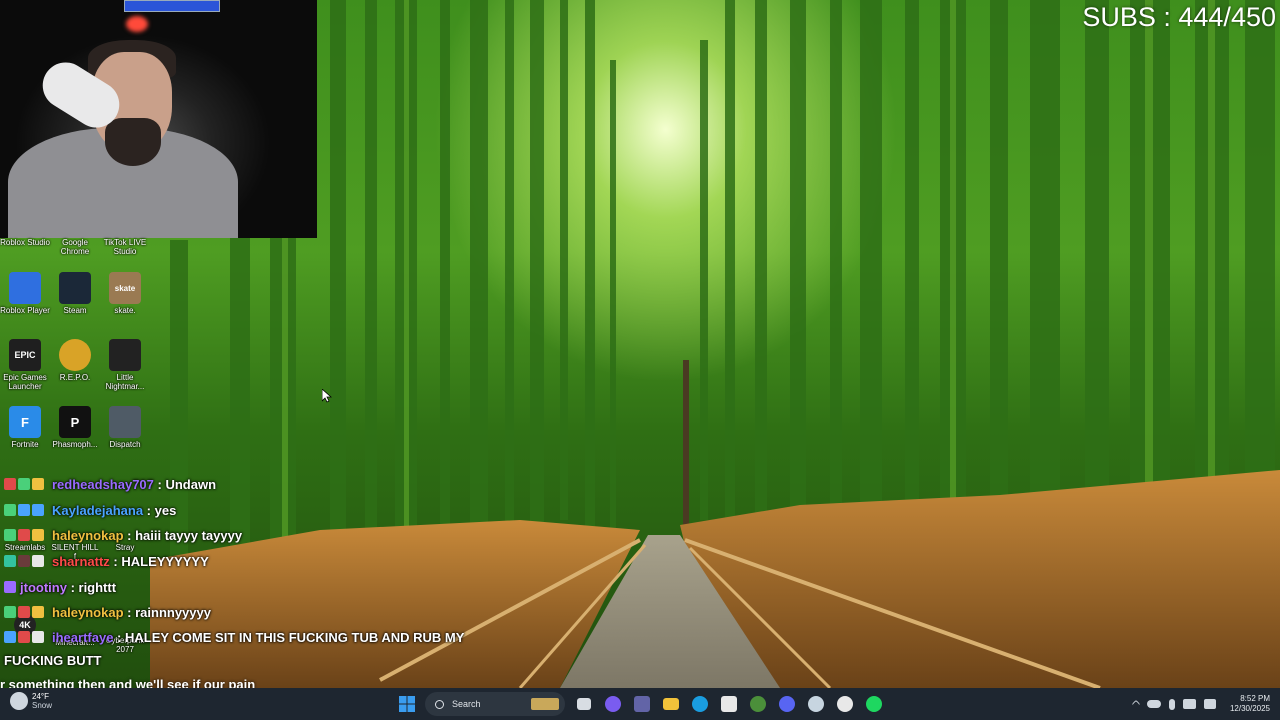 The height and width of the screenshot is (720, 1280). Describe the element at coordinates (125, 288) in the screenshot. I see `skate-icon: skate` at that location.